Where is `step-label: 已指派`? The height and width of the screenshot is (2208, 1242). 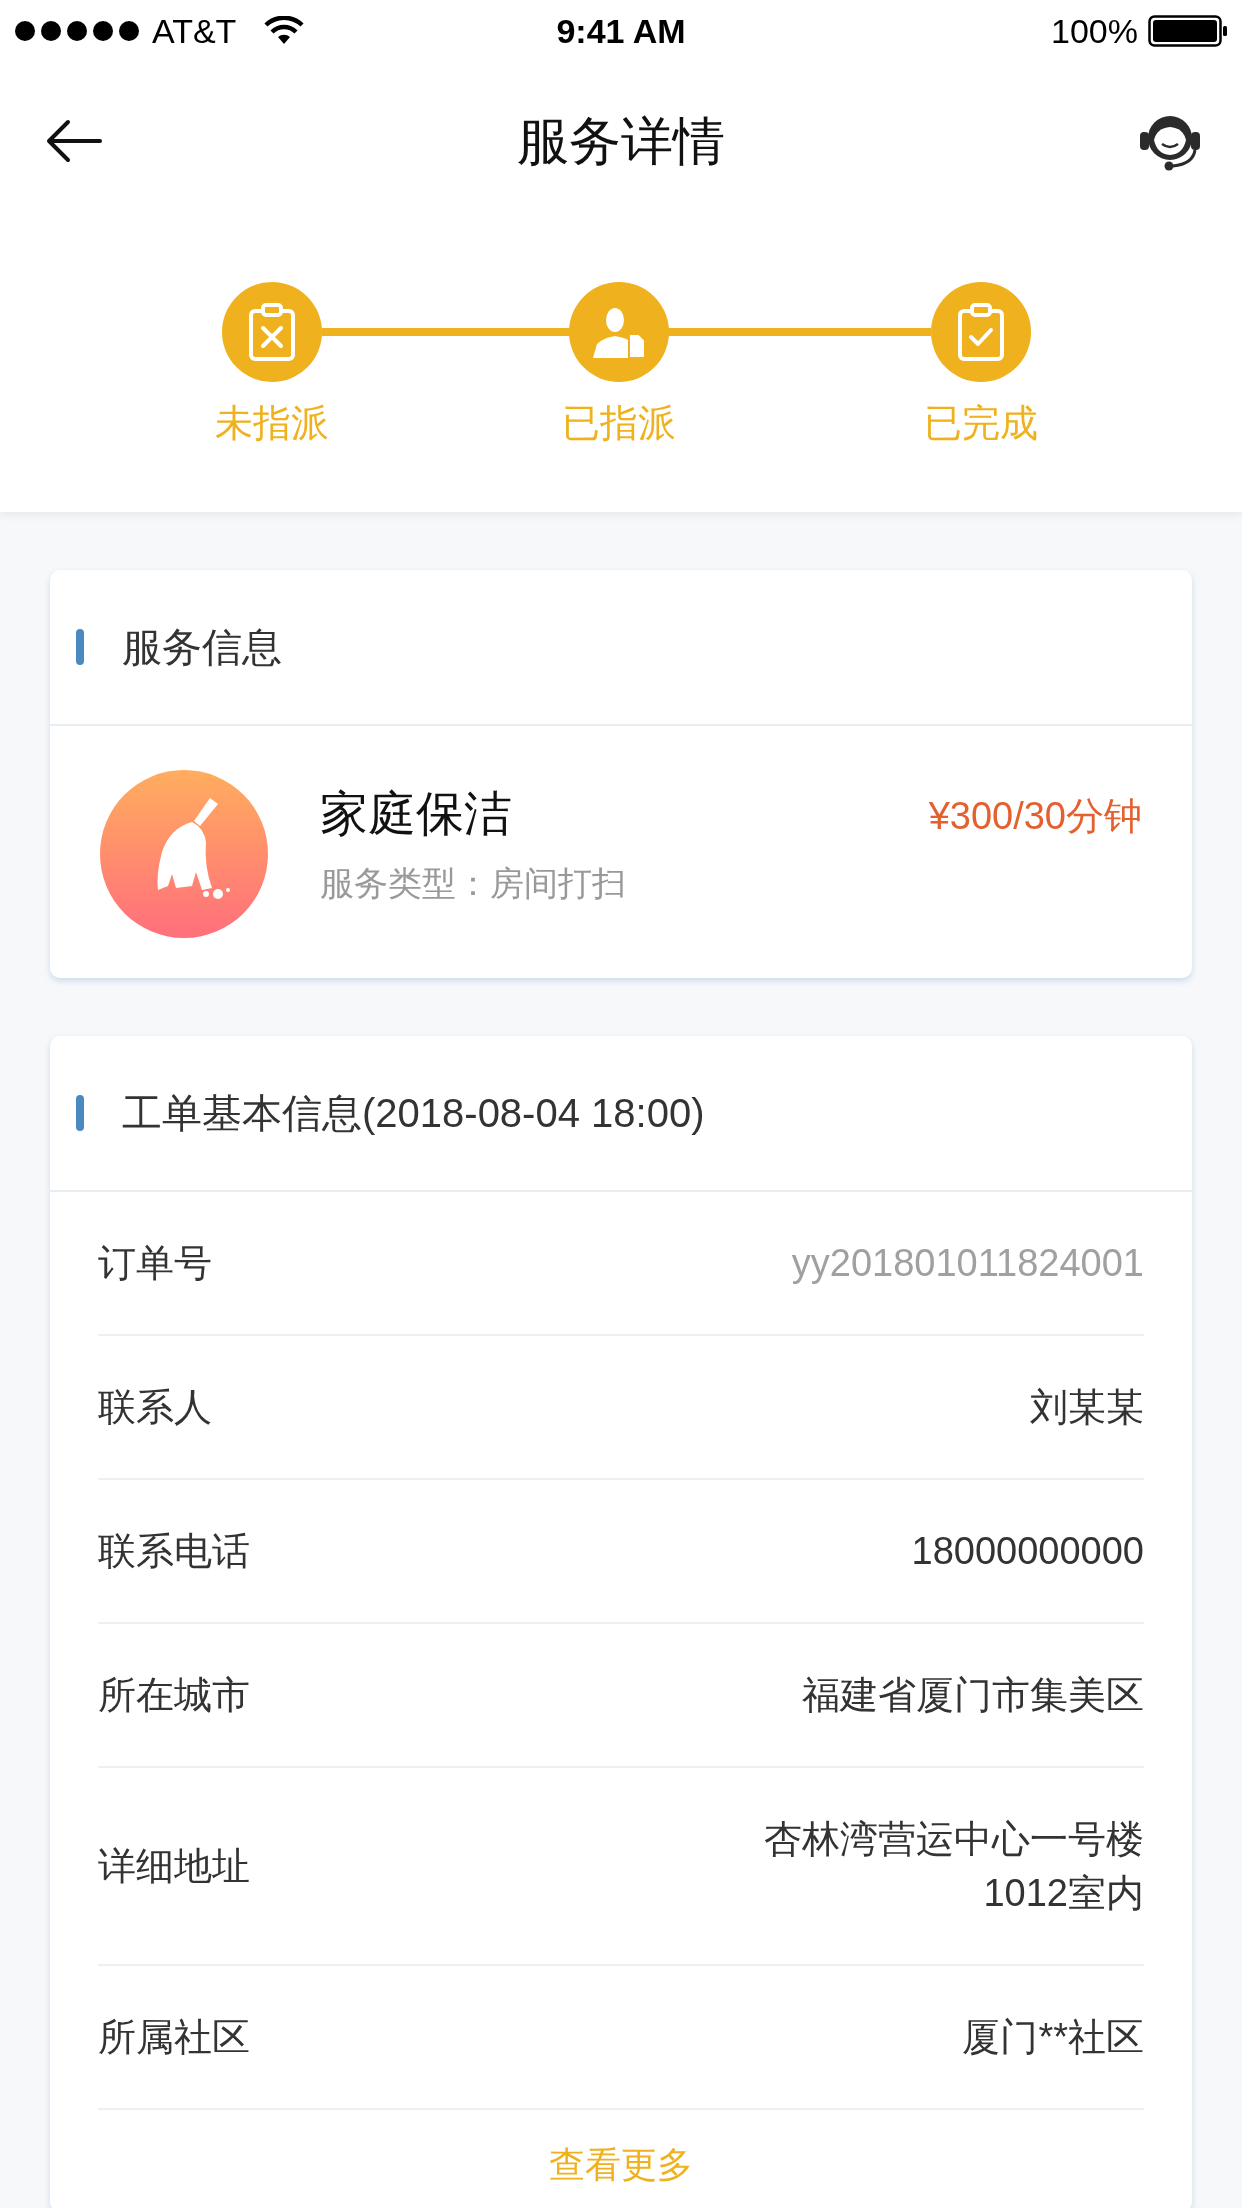
step-label: 已指派 is located at coordinates (619, 423).